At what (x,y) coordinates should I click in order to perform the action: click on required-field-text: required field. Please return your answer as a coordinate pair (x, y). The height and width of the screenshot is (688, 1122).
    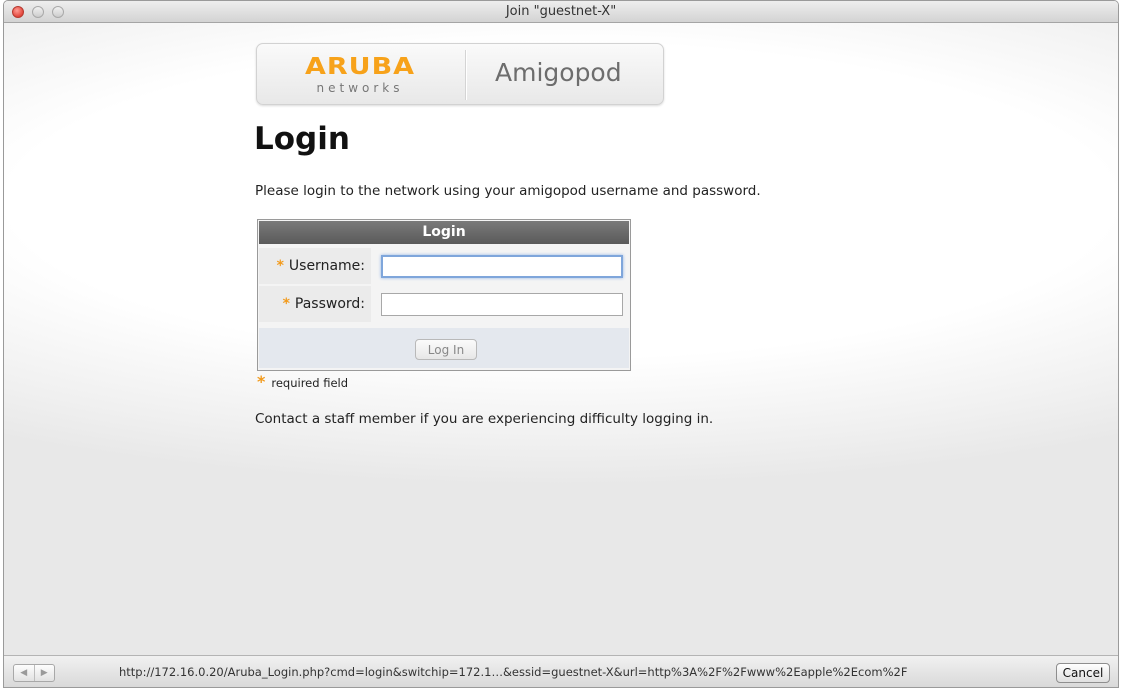
    Looking at the image, I should click on (310, 383).